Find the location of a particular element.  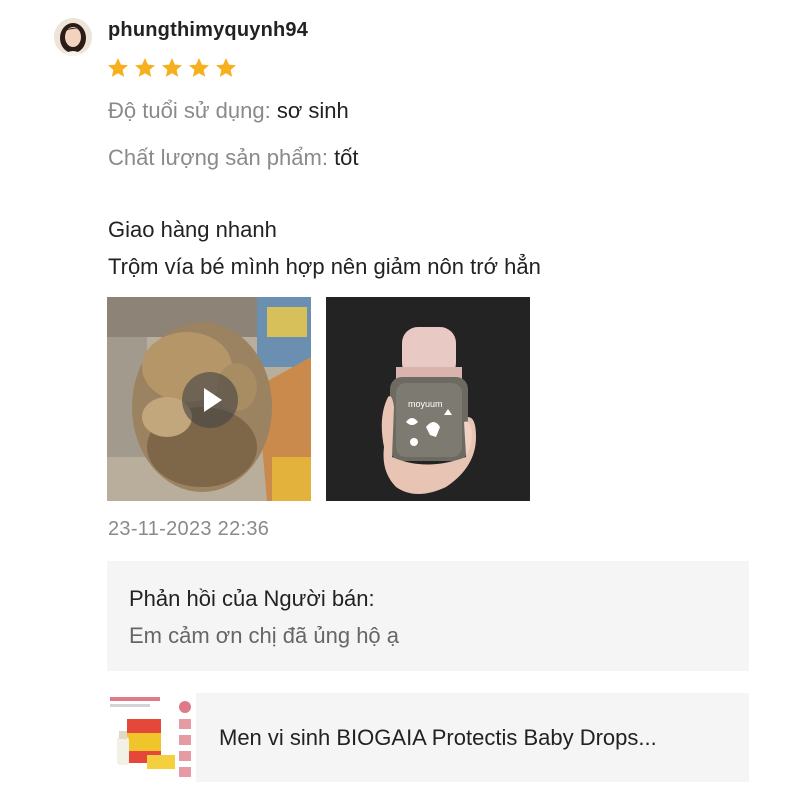

review-video-thumbnail is located at coordinates (209, 399).